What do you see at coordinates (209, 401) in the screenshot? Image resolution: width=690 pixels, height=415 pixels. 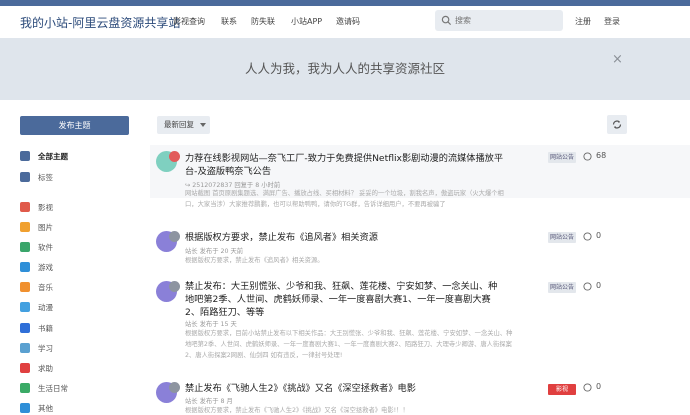 I see `topic-meta: 站长 发布于 8 月` at bounding box center [209, 401].